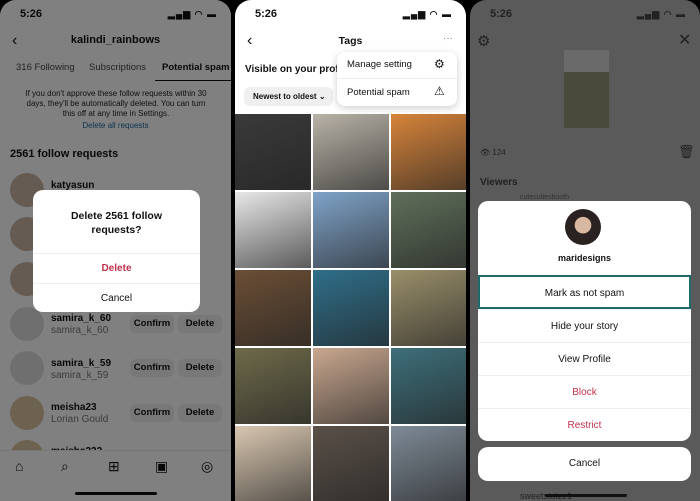 The height and width of the screenshot is (501, 700). I want to click on close-icon: ✕, so click(684, 40).